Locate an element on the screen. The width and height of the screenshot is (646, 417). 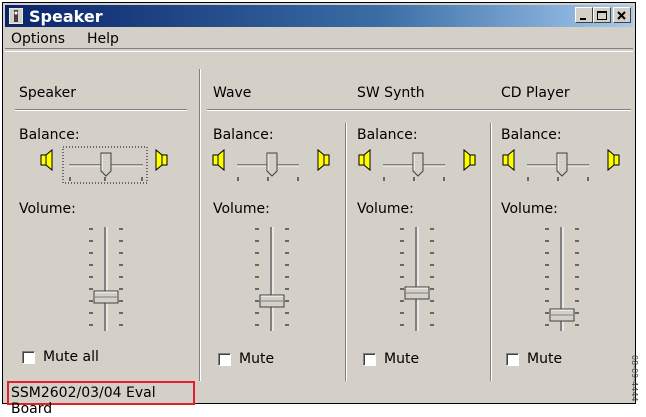
status-bar: SSM2602/03/04 Eval Board is located at coordinates (101, 399).